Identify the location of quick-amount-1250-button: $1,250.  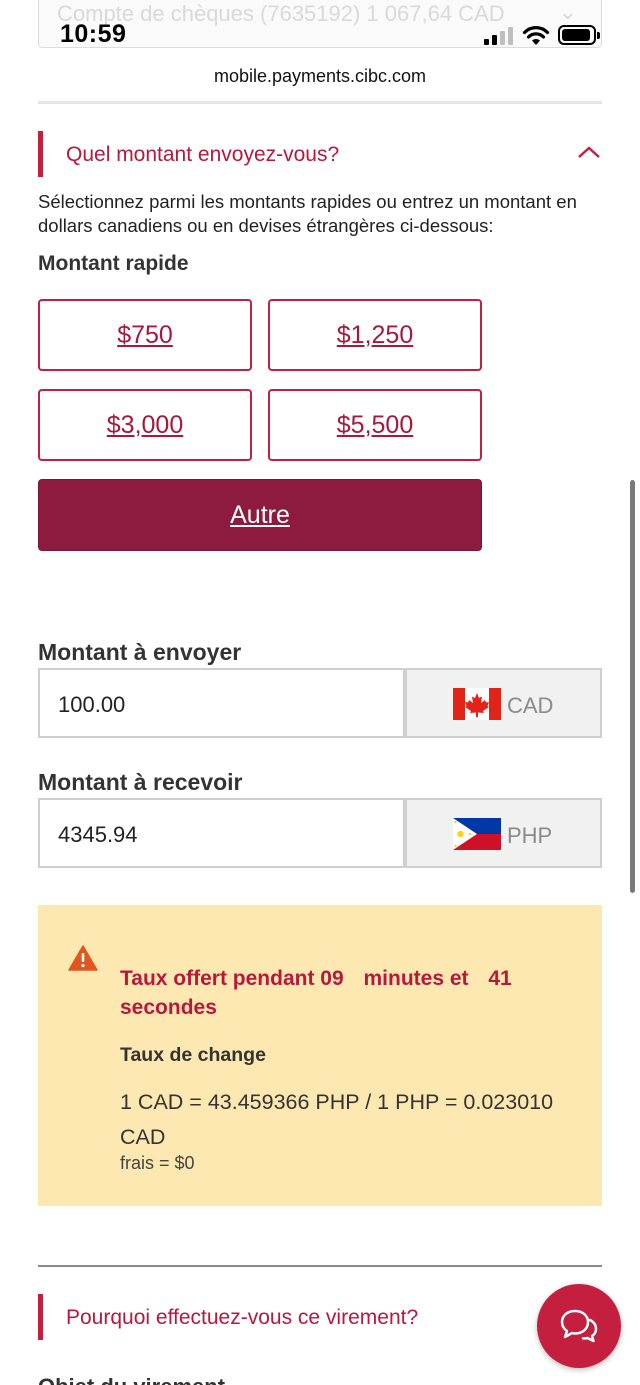
(375, 335).